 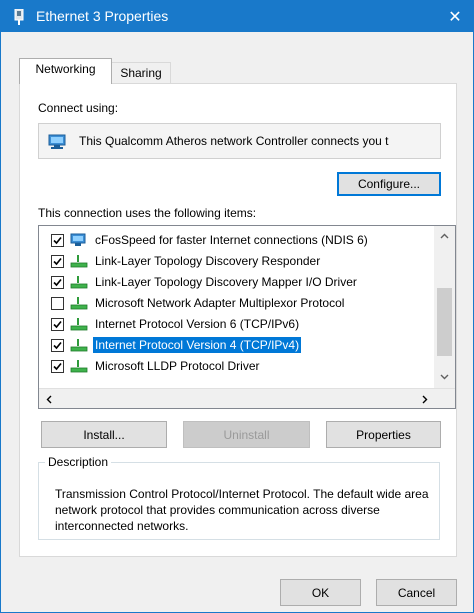 I want to click on description-legend: Description, so click(x=78, y=462).